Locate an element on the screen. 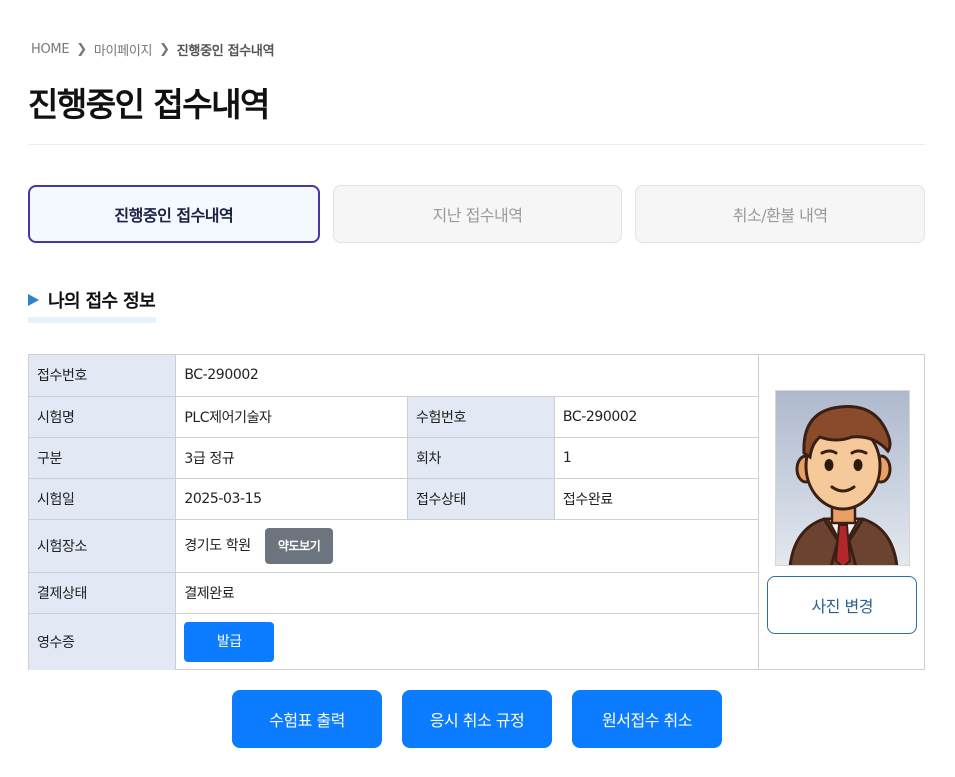  receipt-label: 영수증 is located at coordinates (103, 641).